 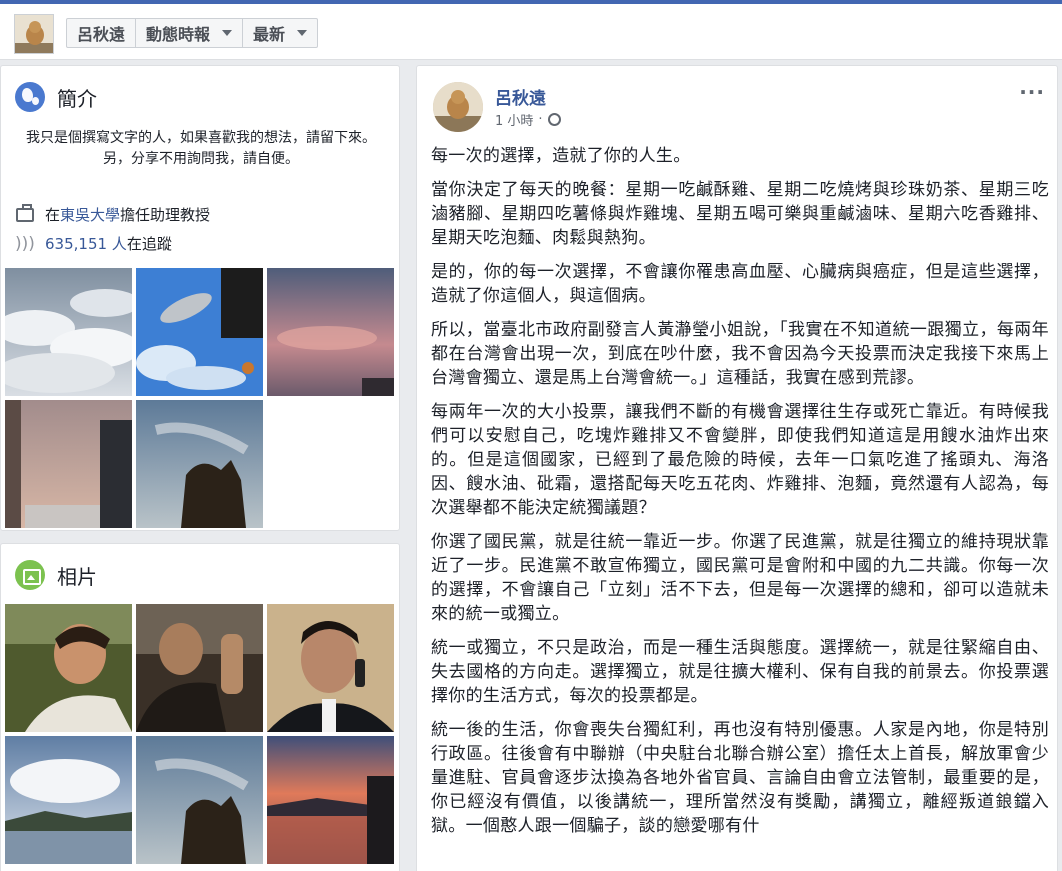 I want to click on intro-bio: 我只是個撰寫文字的人，如果喜歡我的想法，請留下來。另，分享不用詢問我，請自便。, so click(x=201, y=148).